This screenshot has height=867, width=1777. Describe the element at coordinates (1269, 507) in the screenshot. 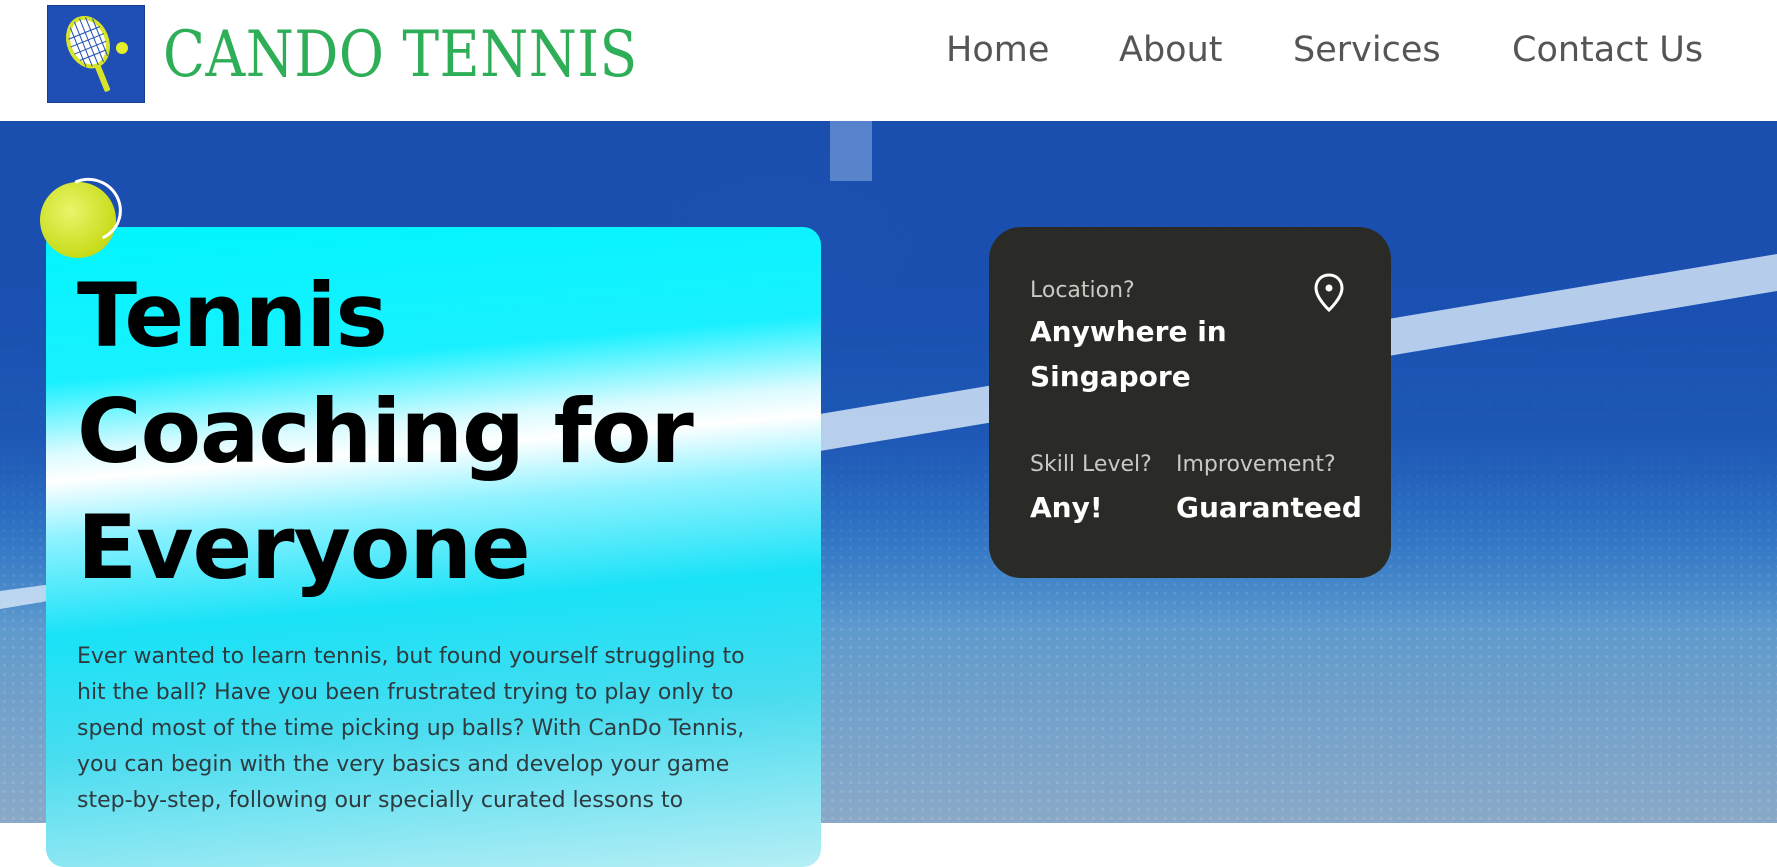

I see `improvement-value: Guaranteed` at that location.